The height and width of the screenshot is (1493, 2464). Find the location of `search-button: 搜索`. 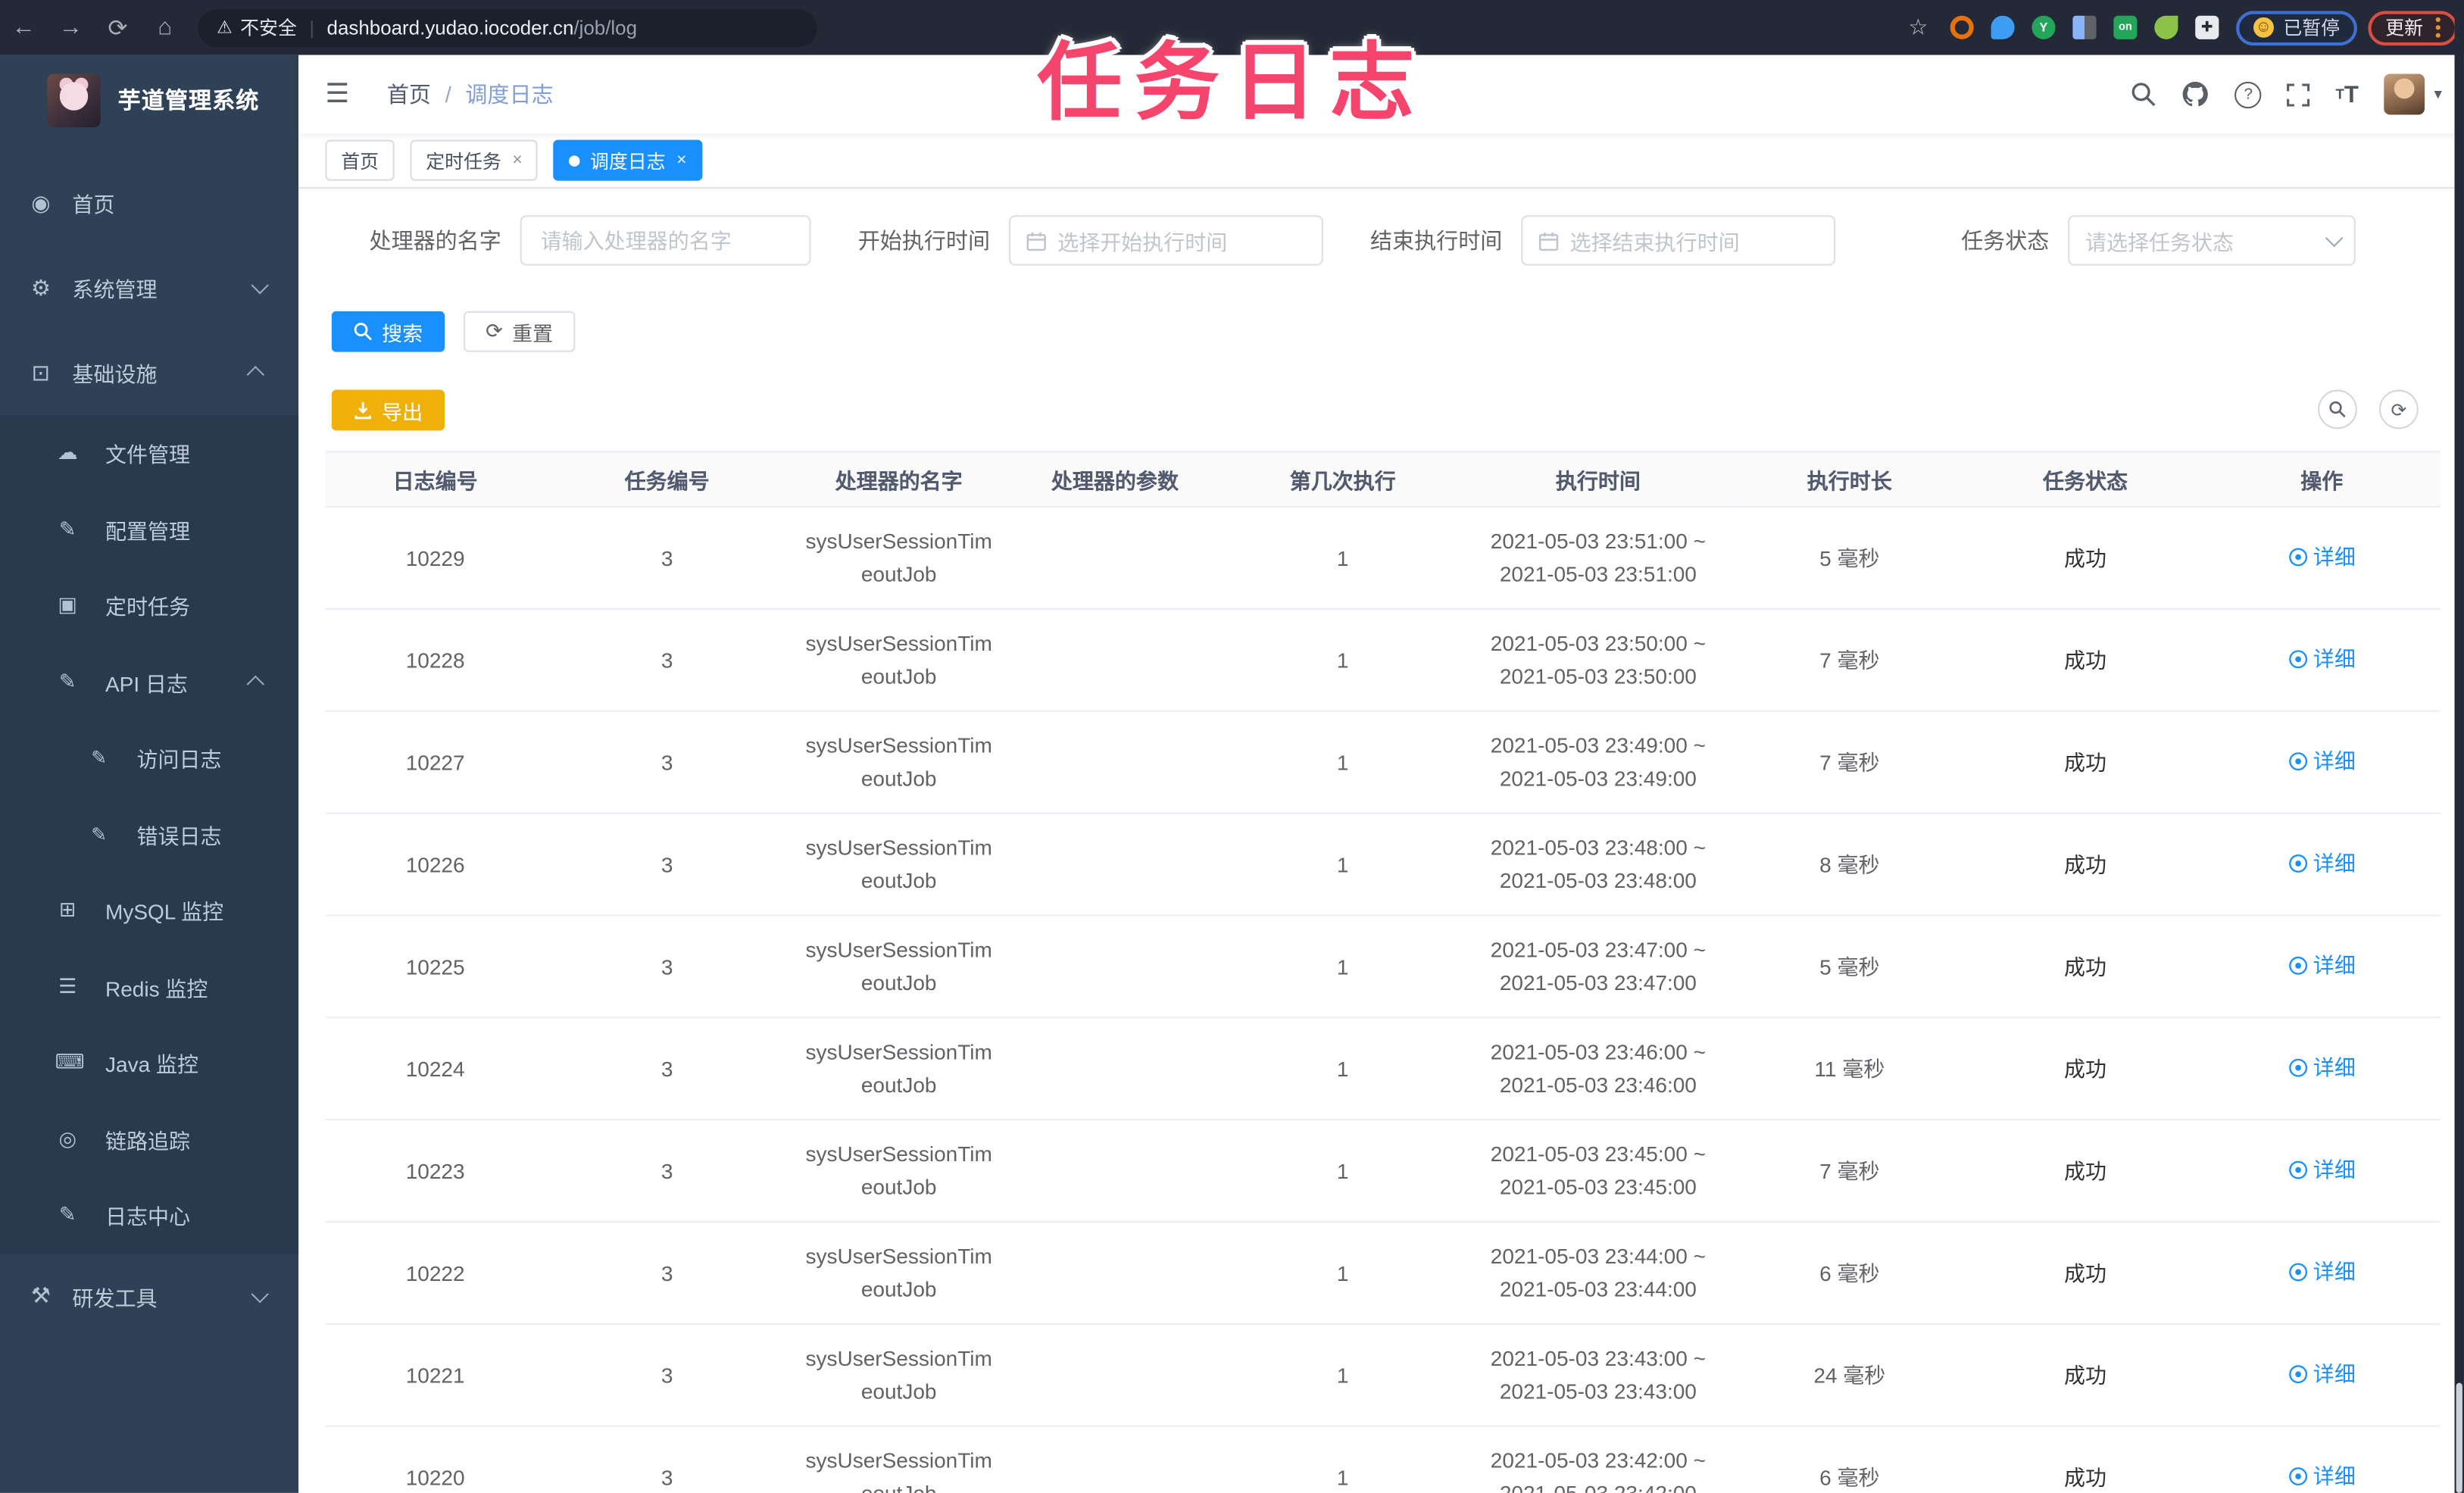

search-button: 搜索 is located at coordinates (388, 331).